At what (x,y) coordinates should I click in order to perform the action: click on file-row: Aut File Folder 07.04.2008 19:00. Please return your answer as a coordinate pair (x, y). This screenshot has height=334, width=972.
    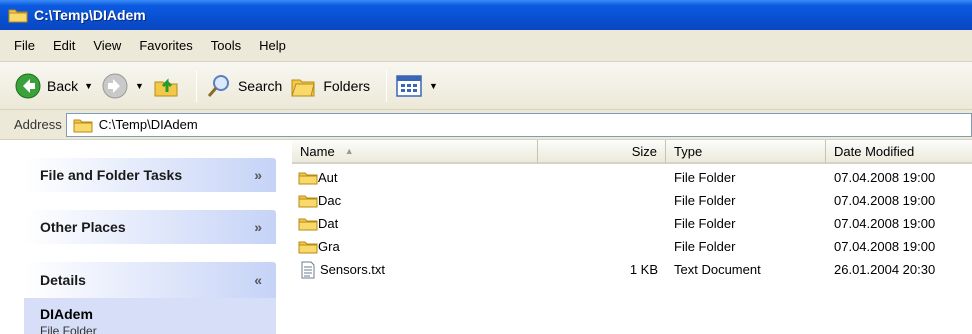
    Looking at the image, I should click on (632, 177).